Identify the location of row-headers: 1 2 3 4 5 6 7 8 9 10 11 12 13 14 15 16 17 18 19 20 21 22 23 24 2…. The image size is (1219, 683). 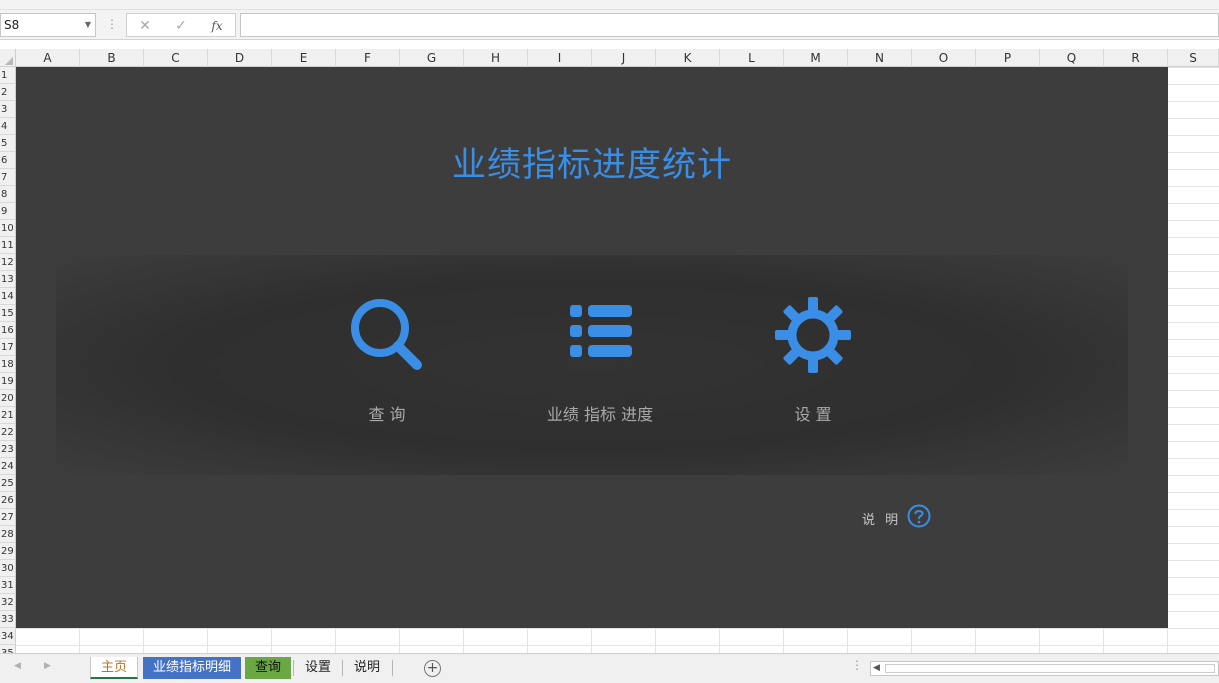
(8, 360).